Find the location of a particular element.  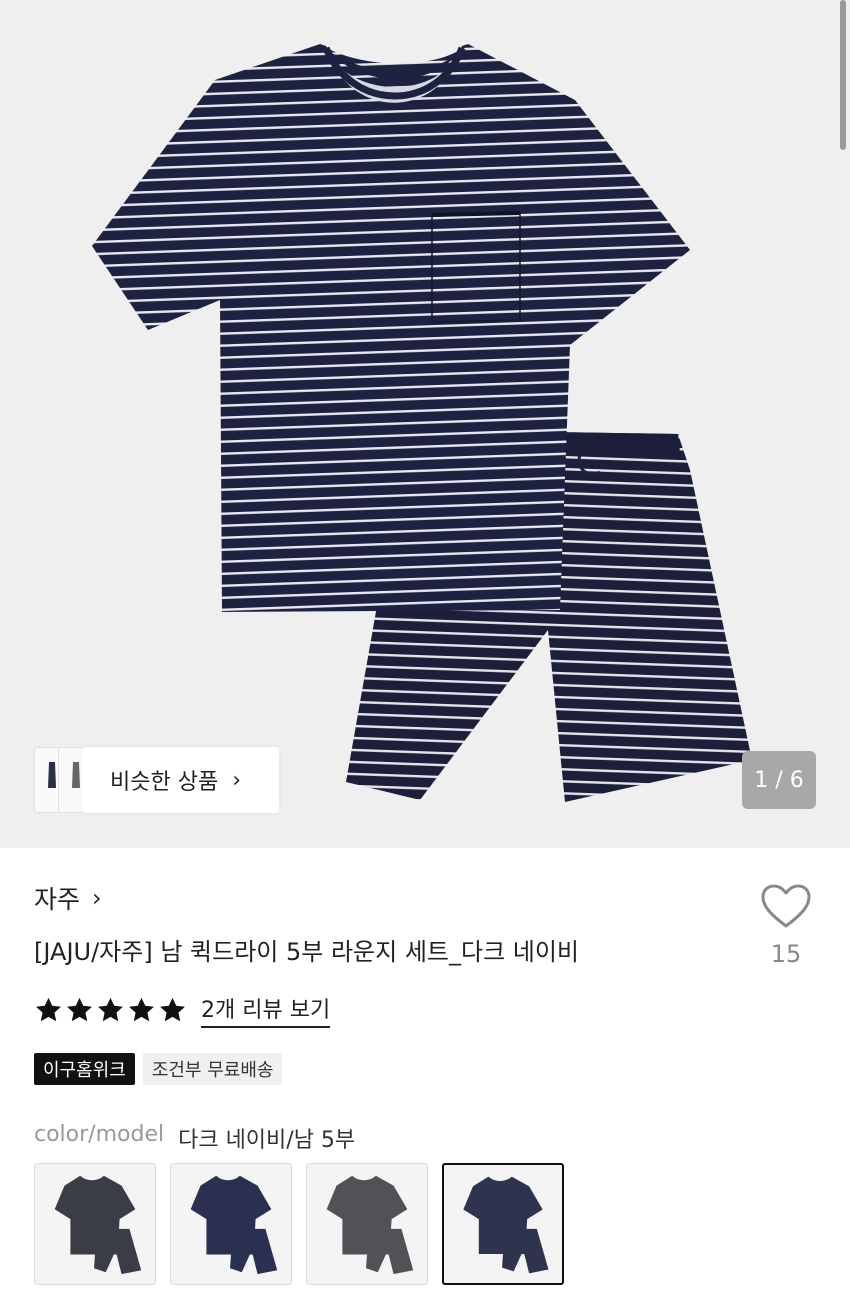

shipping-badge: 조건부 무료배송 is located at coordinates (212, 1069).